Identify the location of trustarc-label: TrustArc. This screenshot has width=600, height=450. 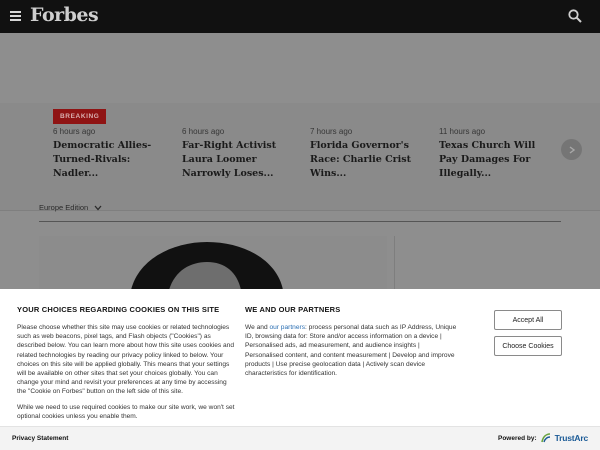
(572, 438).